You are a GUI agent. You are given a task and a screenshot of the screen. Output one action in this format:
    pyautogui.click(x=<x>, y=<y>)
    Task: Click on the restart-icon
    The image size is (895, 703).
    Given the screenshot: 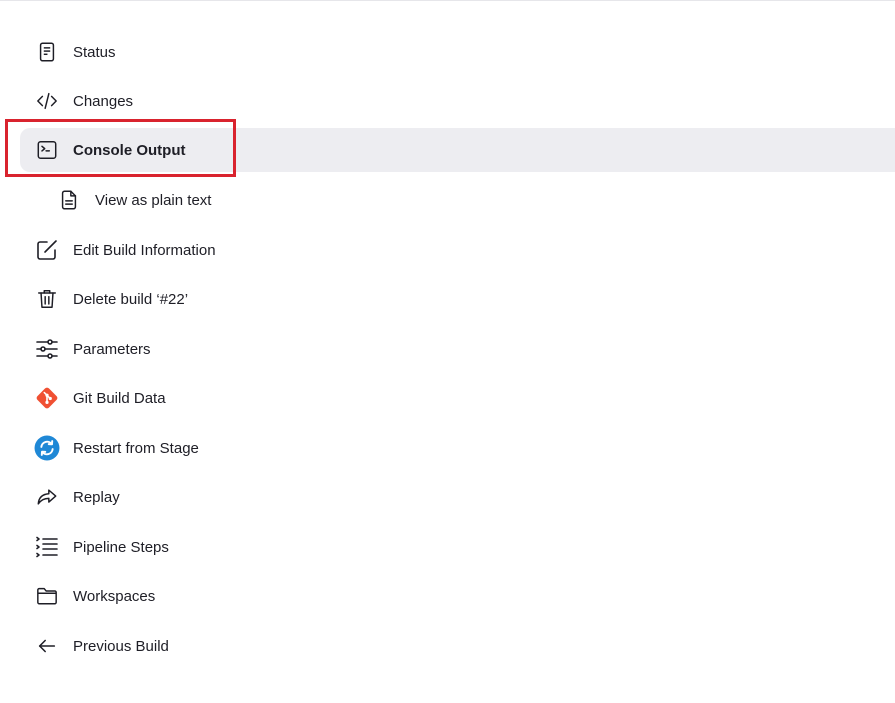 What is the action you would take?
    pyautogui.click(x=47, y=448)
    